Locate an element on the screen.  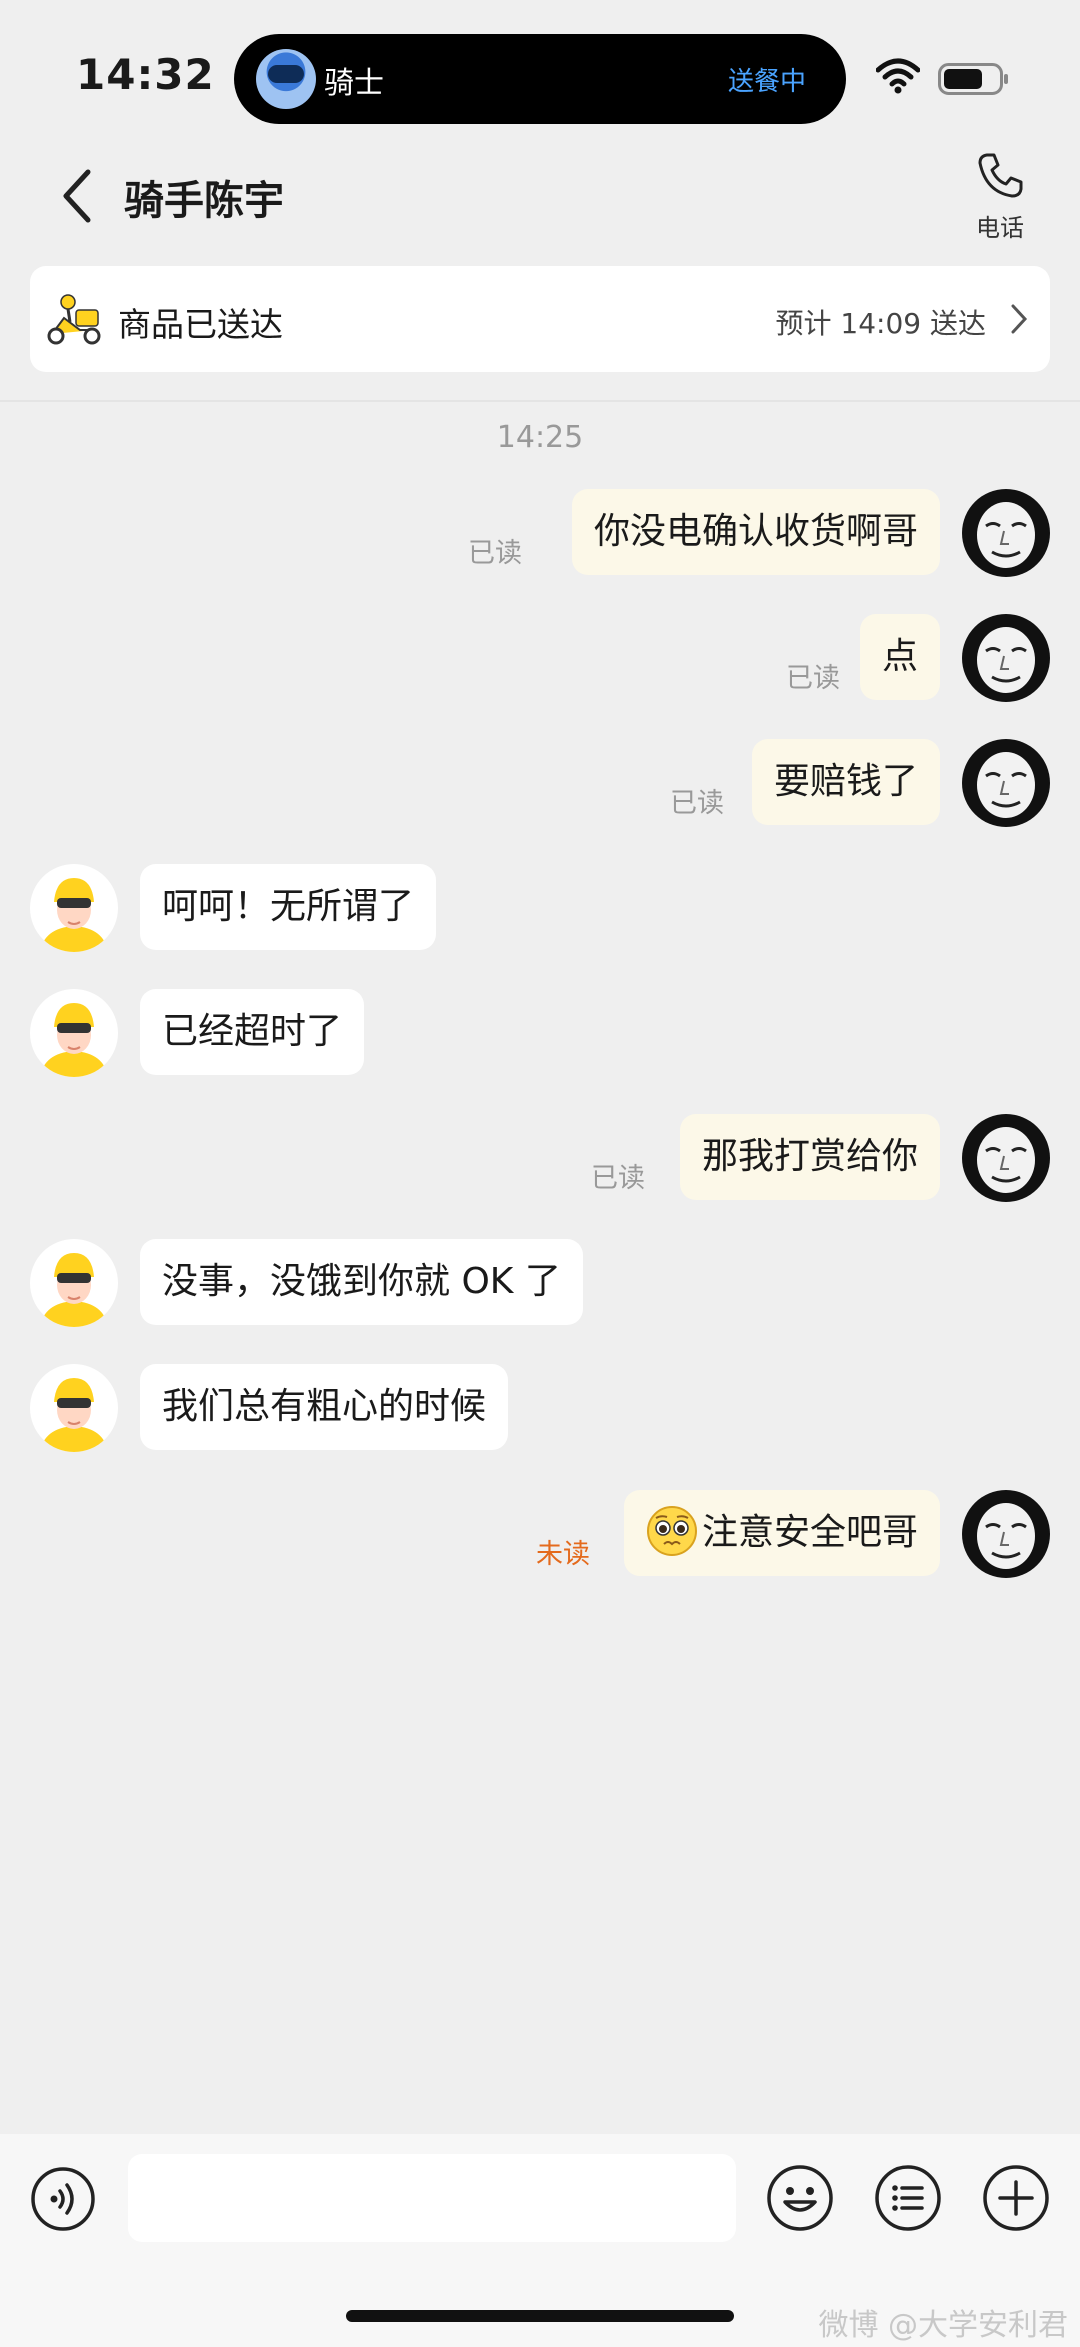
message-row: 已读 点 is located at coordinates (540, 662).